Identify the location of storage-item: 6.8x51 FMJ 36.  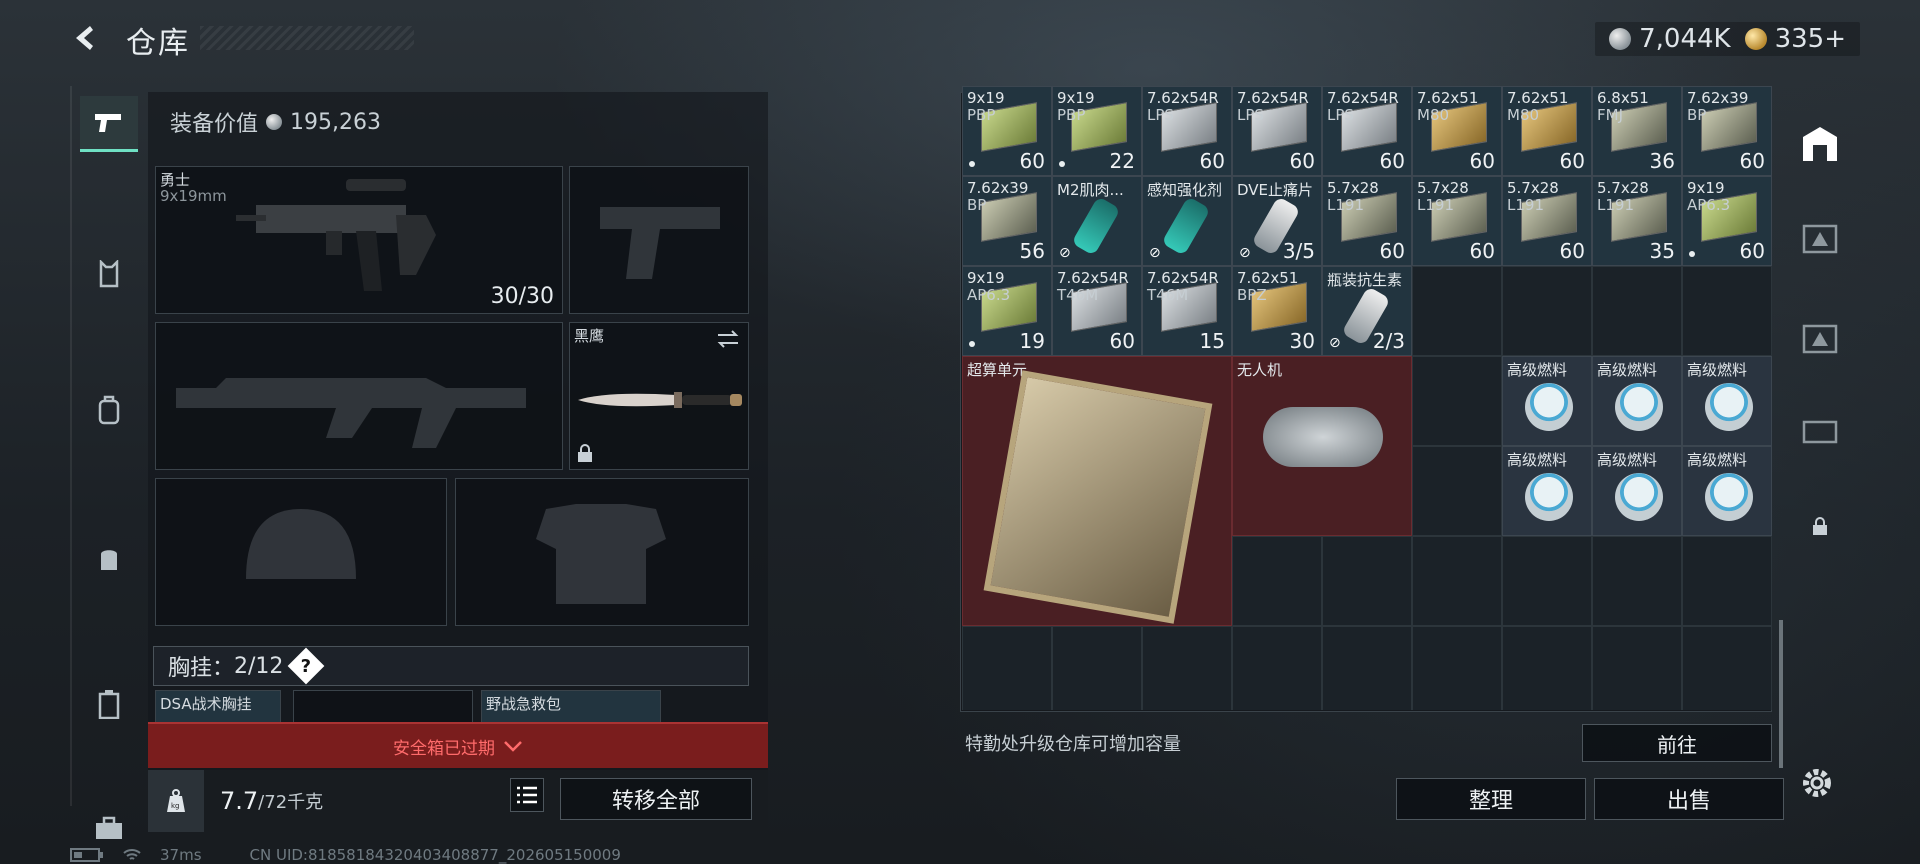
(1637, 131).